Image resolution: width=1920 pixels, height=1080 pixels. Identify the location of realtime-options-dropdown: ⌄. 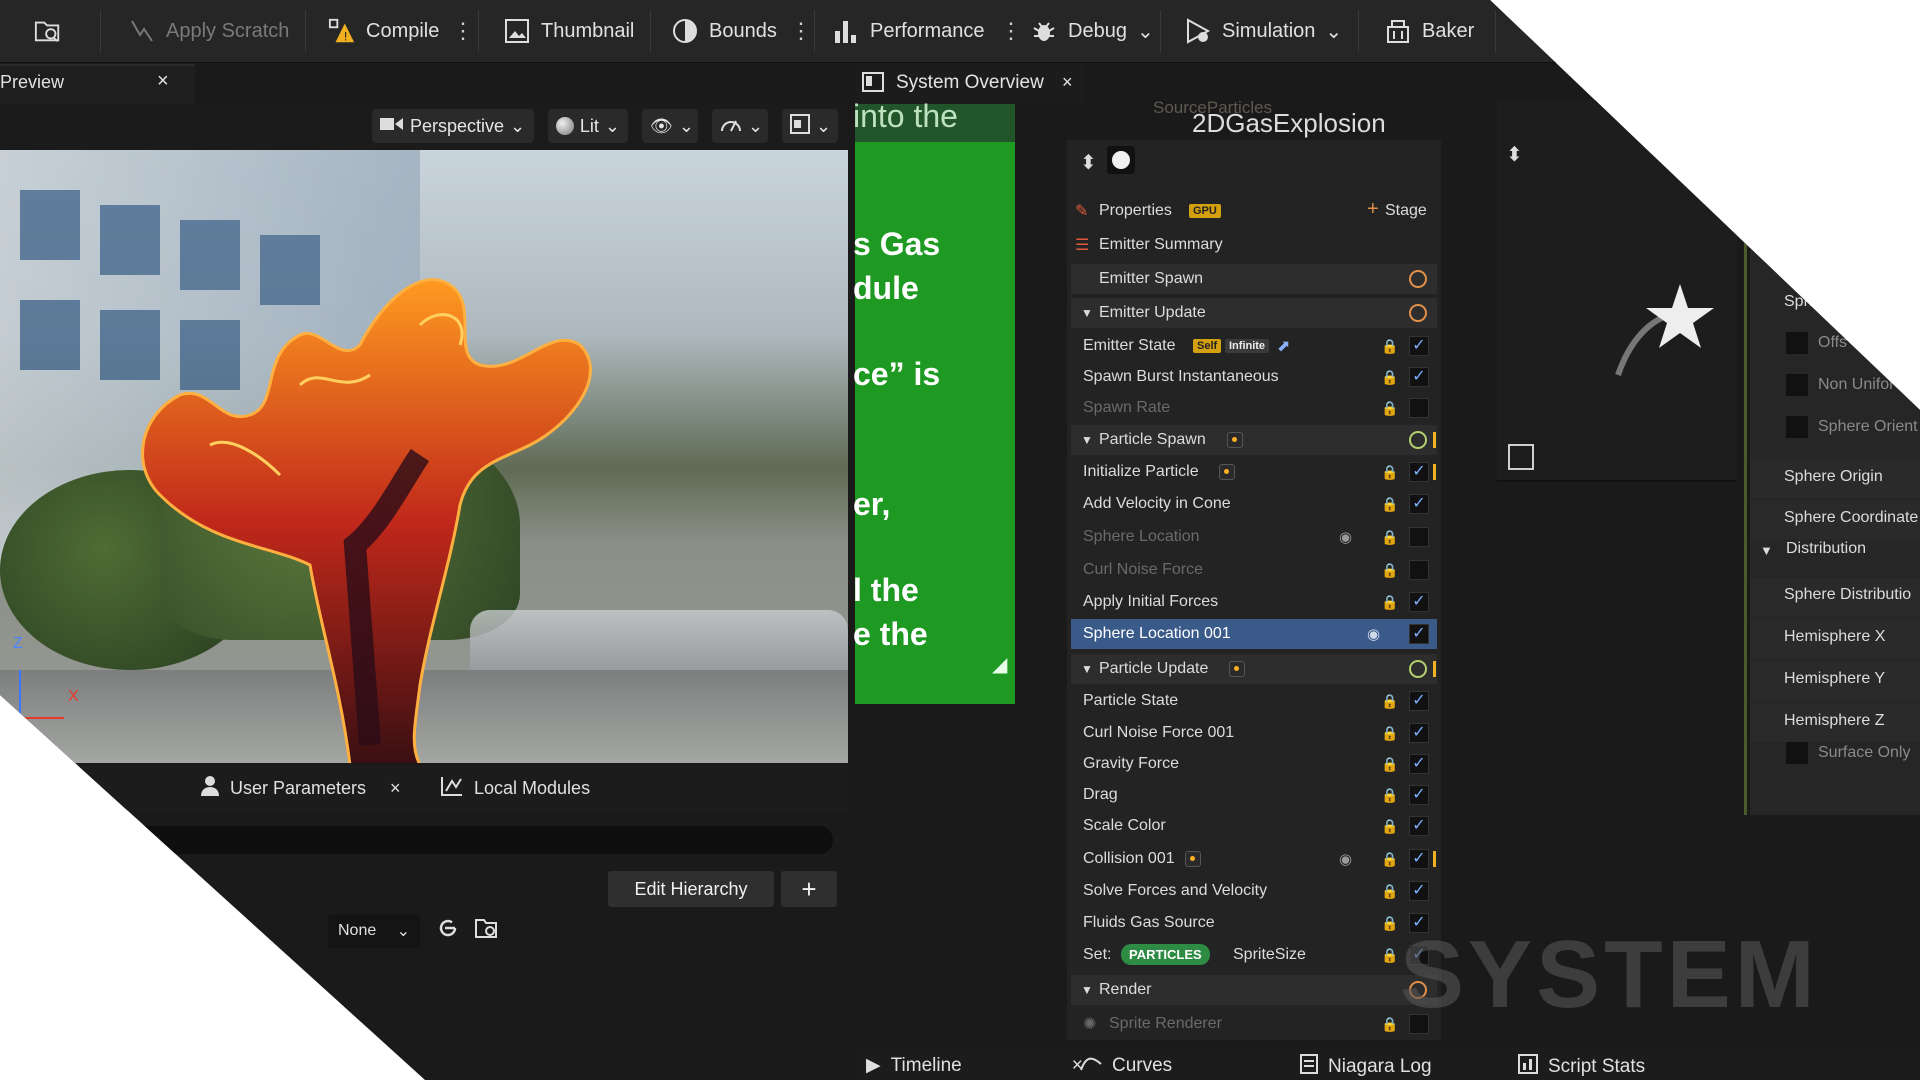
(740, 126).